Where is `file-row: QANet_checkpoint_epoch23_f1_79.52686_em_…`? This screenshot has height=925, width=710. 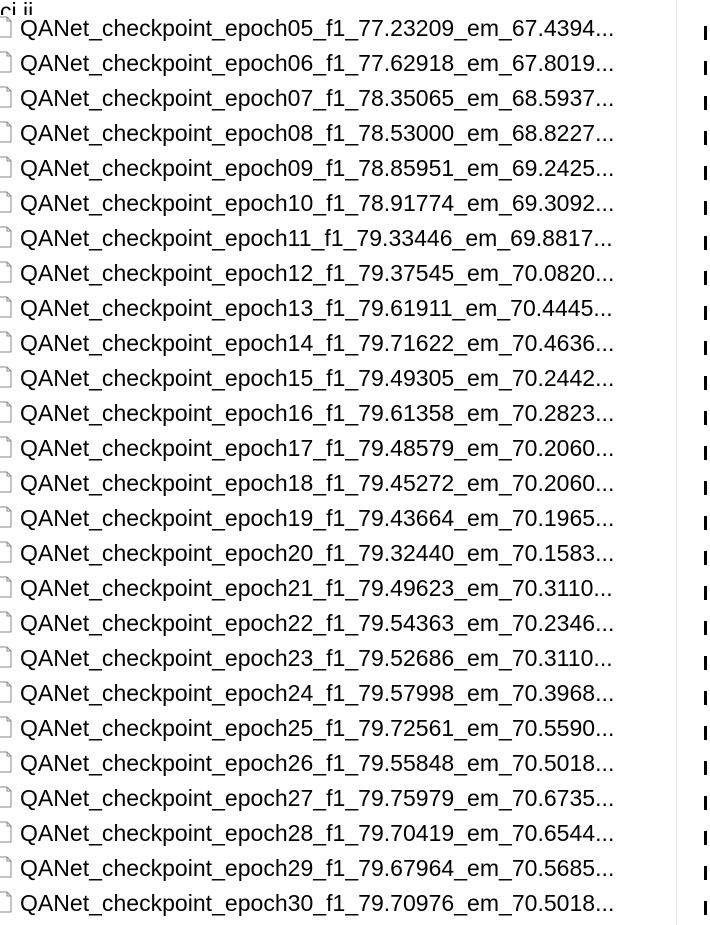
file-row: QANet_checkpoint_epoch23_f1_79.52686_em_… is located at coordinates (338, 657).